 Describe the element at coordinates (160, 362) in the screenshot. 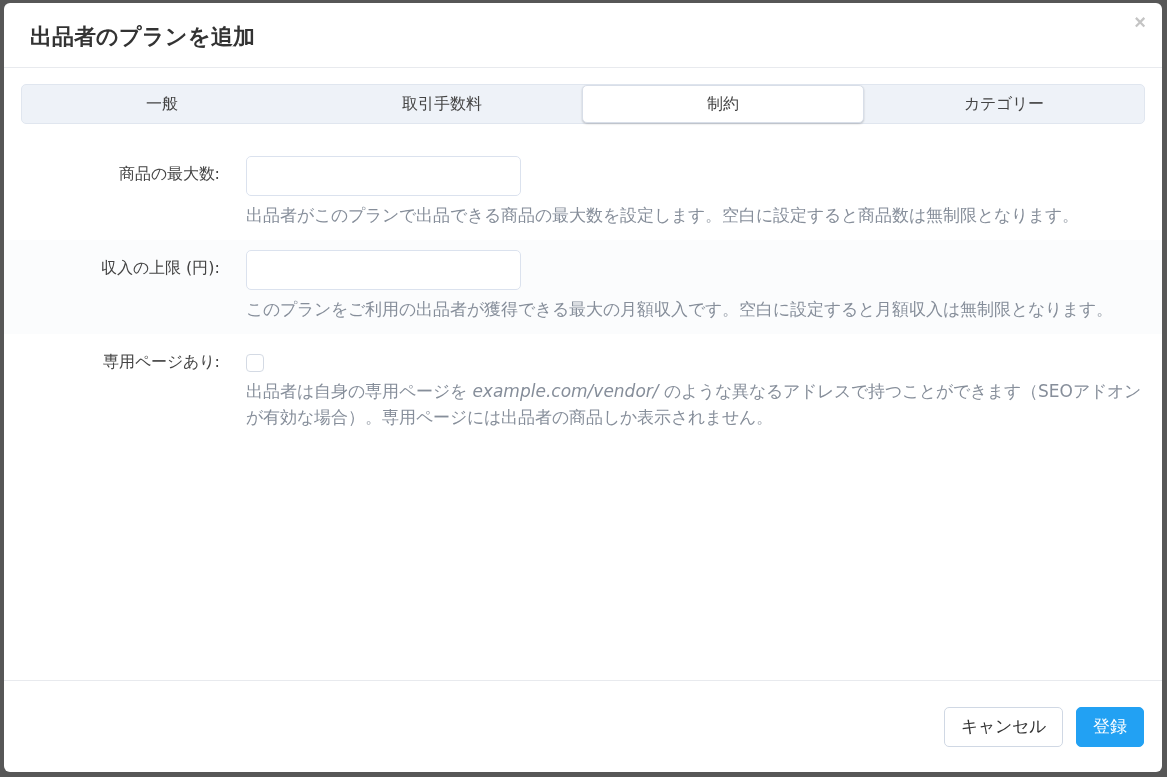

I see `field-label: 専用ページあり:` at that location.